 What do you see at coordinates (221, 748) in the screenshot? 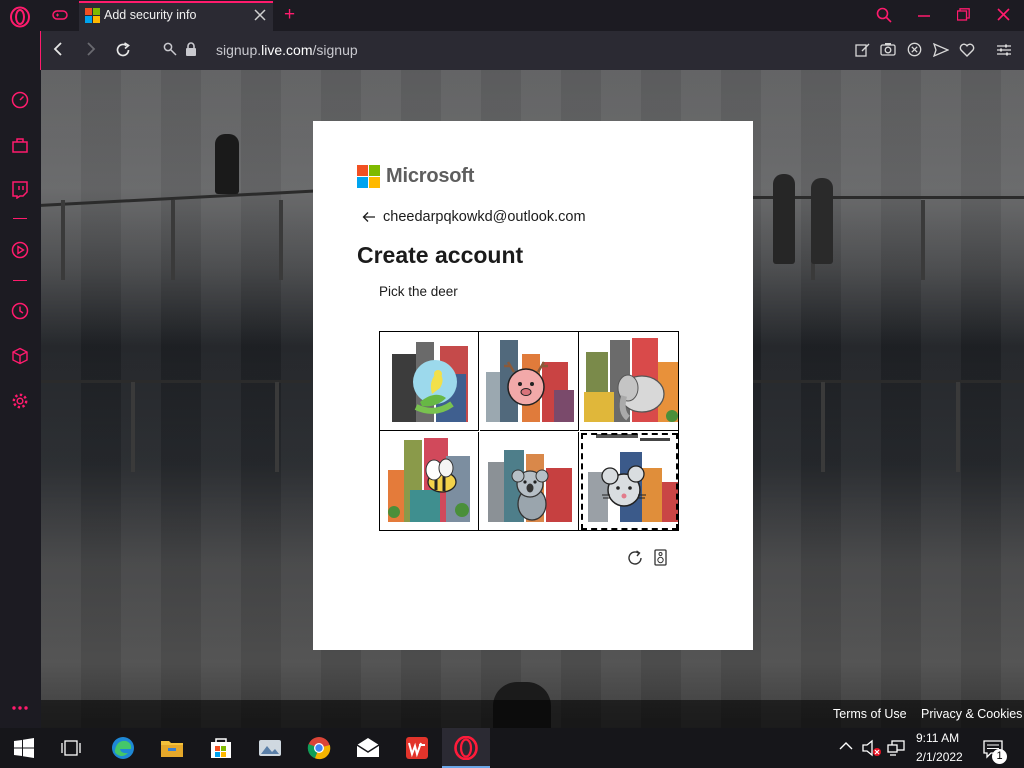
I see `microsoft-store-icon` at bounding box center [221, 748].